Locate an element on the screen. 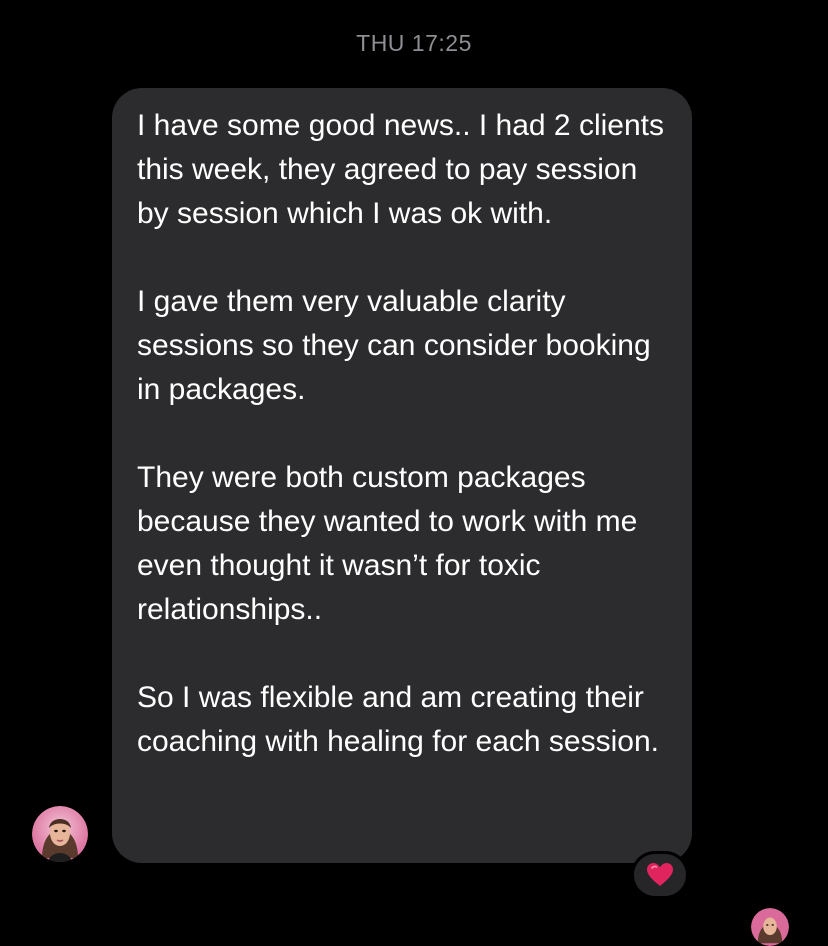 This screenshot has height=946, width=828. red-heart-icon is located at coordinates (660, 874).